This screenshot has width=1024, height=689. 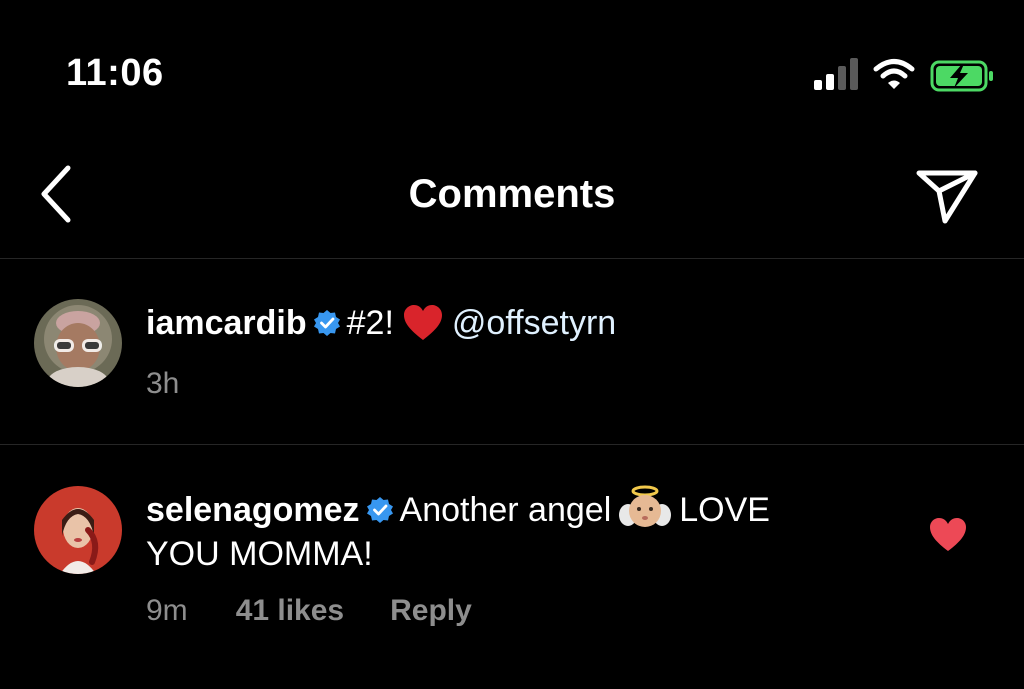 I want to click on likes-count: 41 likes, so click(x=290, y=611).